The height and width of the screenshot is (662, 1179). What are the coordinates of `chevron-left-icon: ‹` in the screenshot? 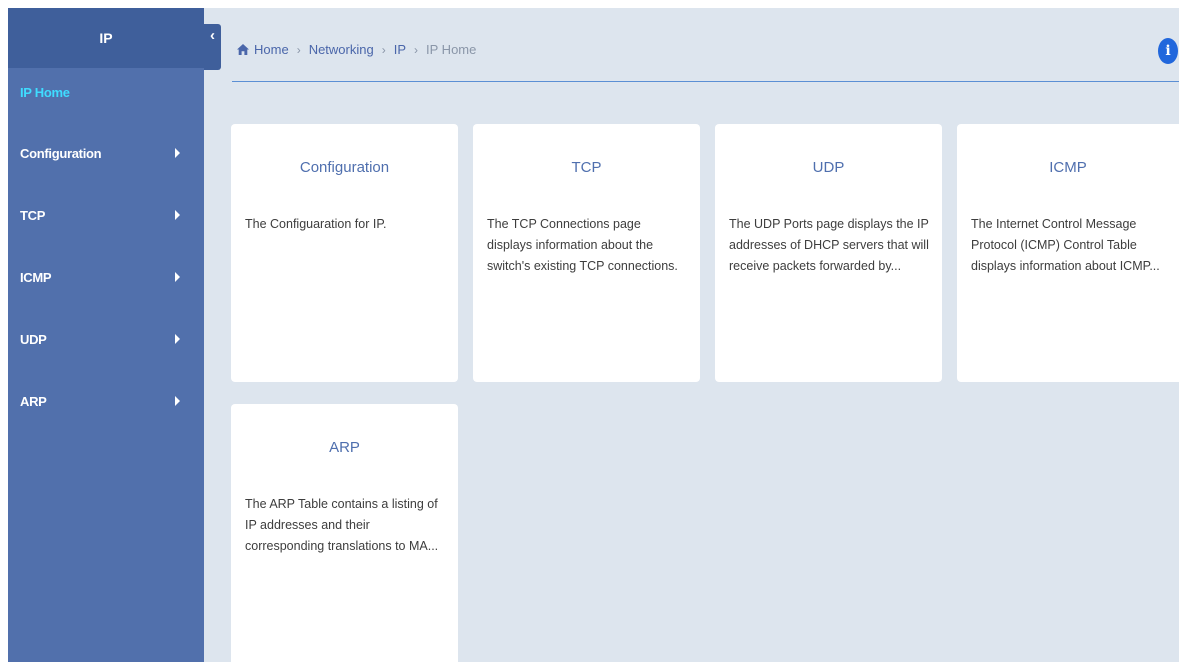 It's located at (212, 35).